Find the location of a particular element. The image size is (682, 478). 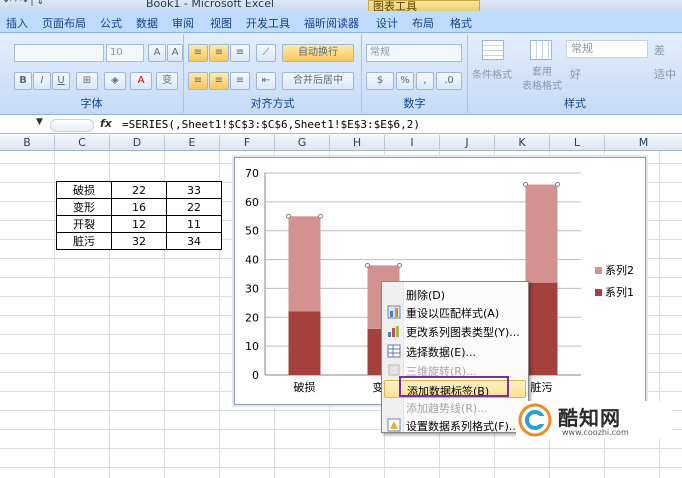

grow-font-button: A is located at coordinates (157, 53).